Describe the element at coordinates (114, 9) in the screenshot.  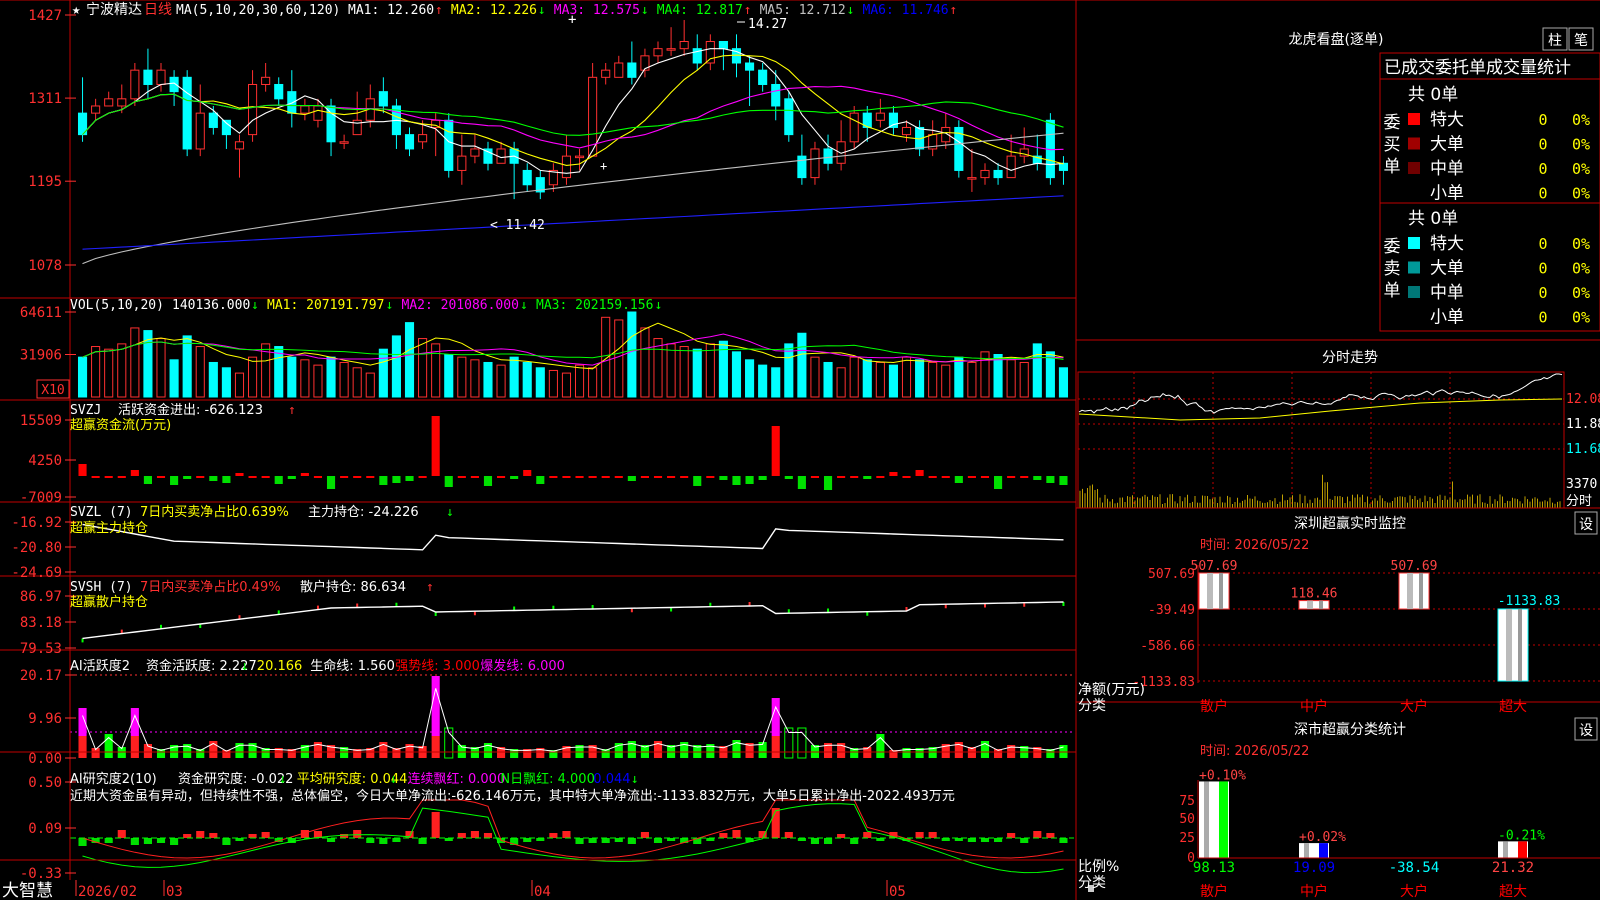
I see `stock-name: 宁波精达` at that location.